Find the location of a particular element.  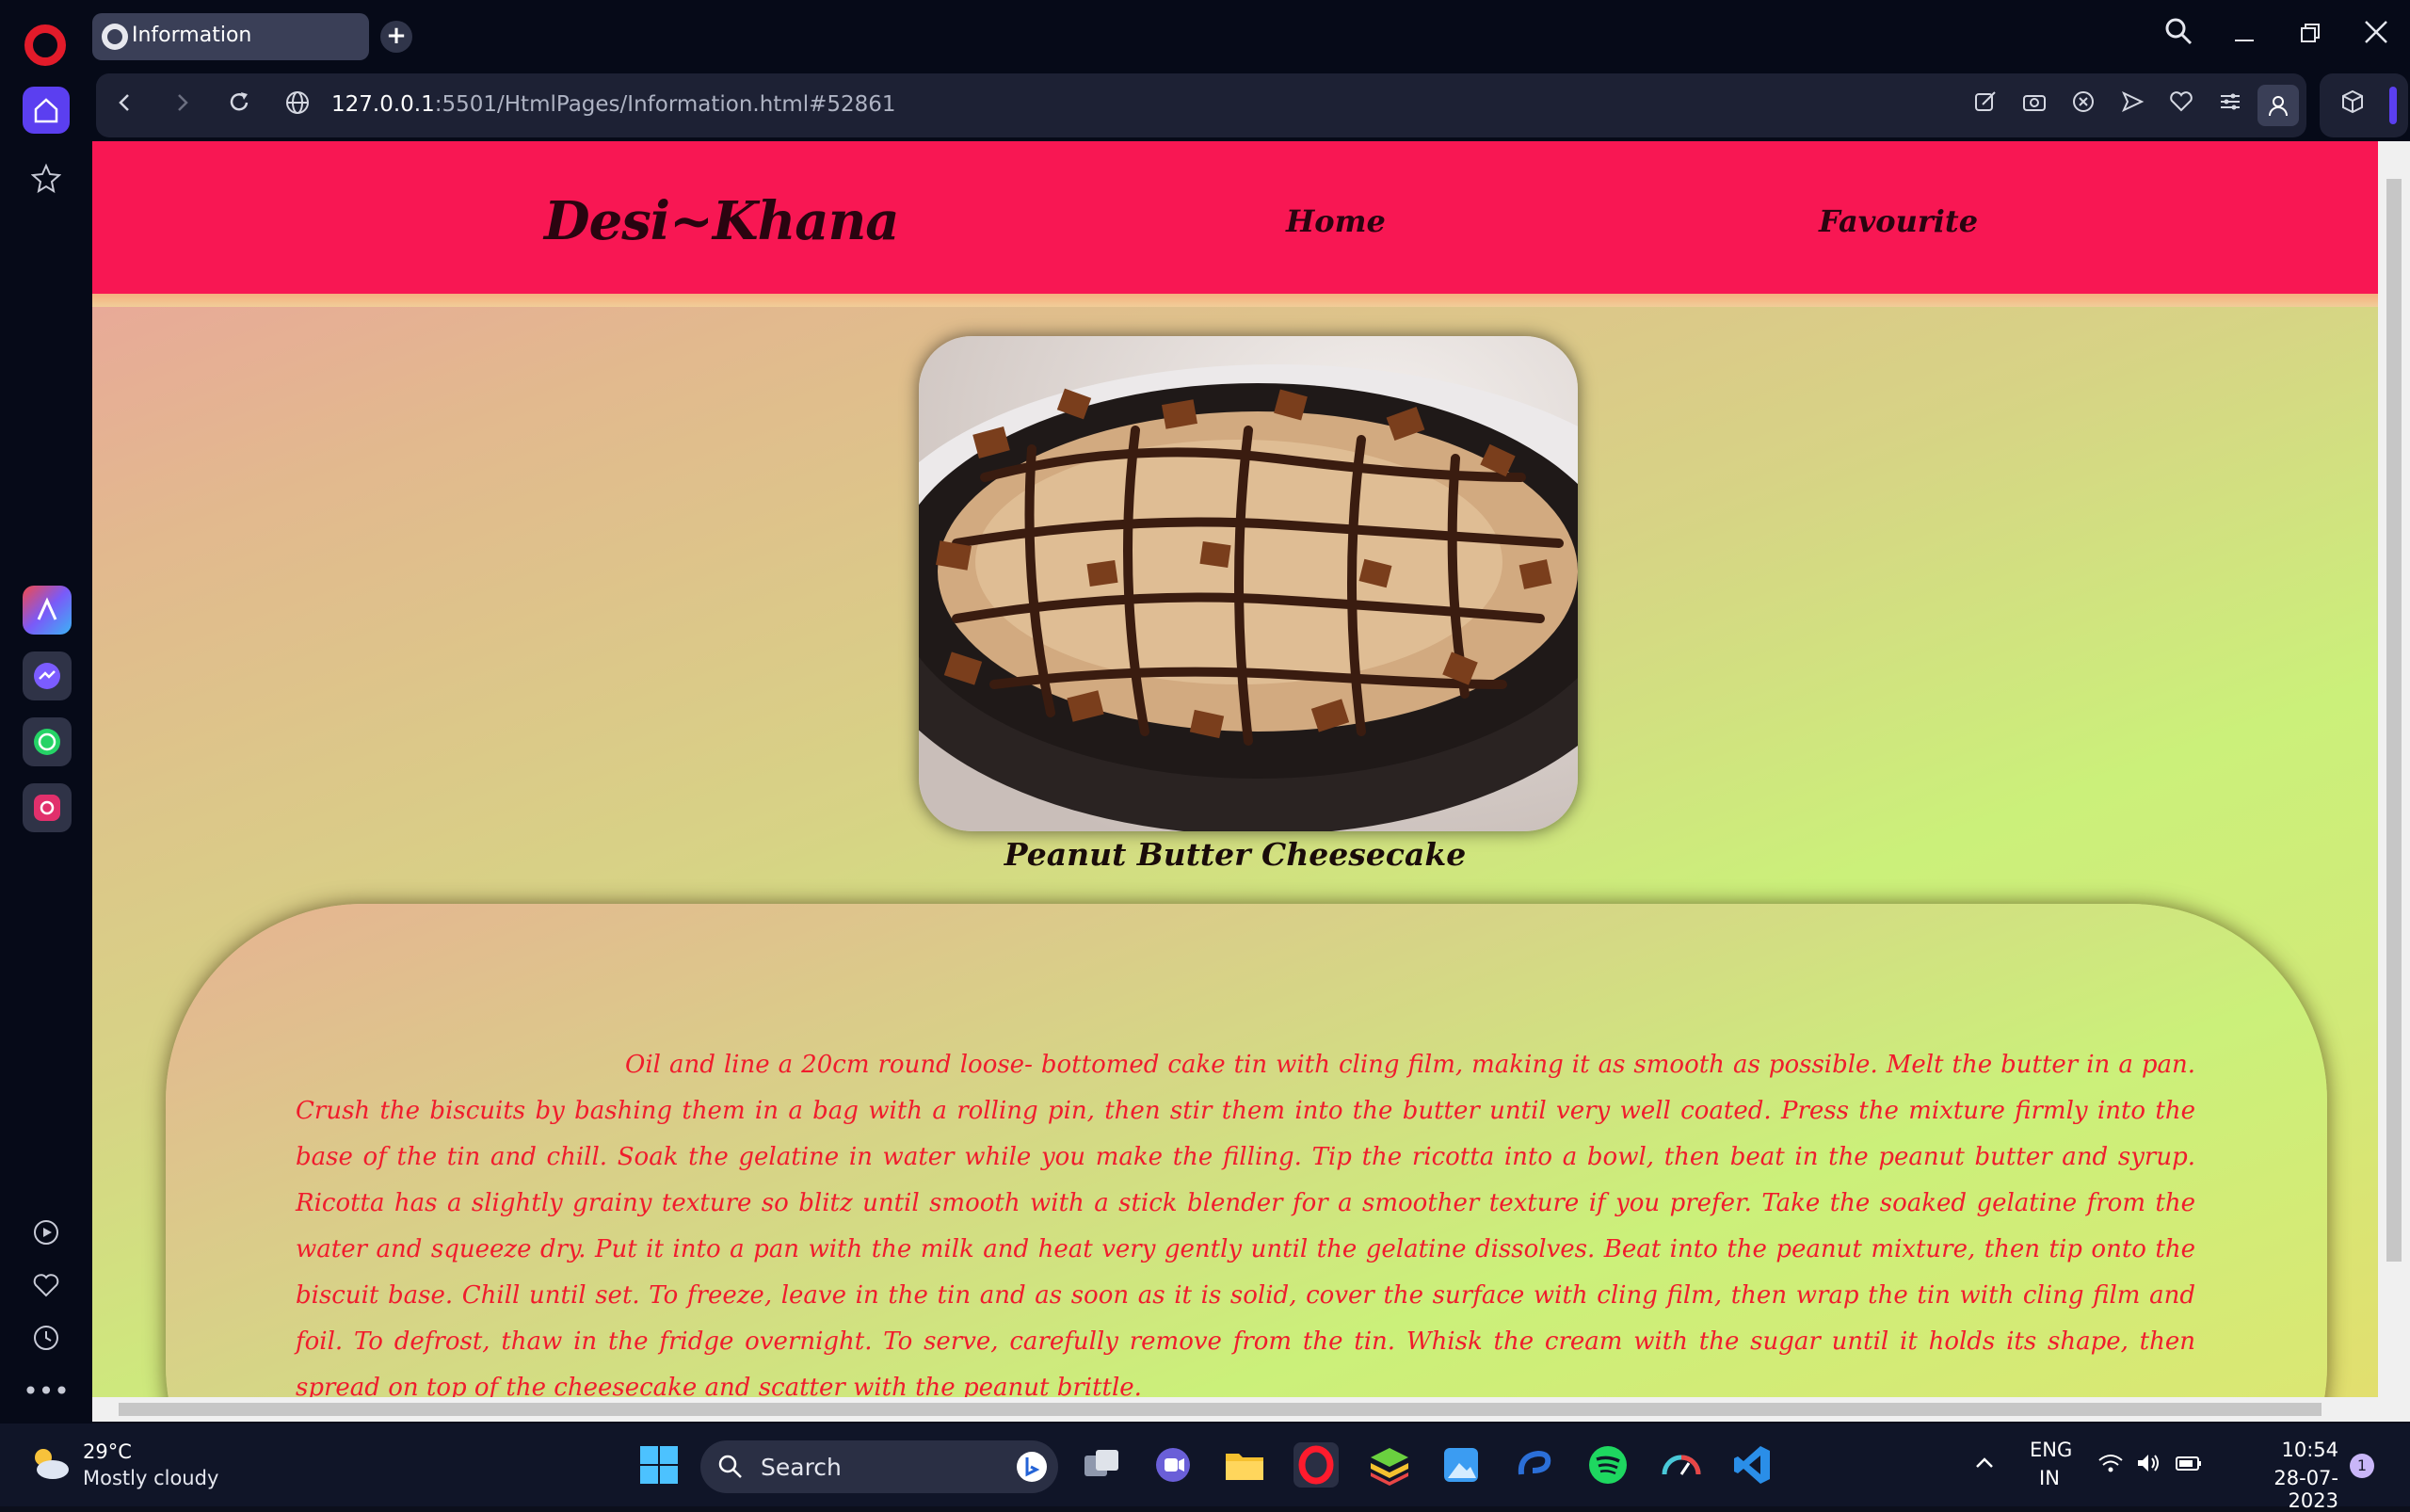

start-icon is located at coordinates (659, 1465).